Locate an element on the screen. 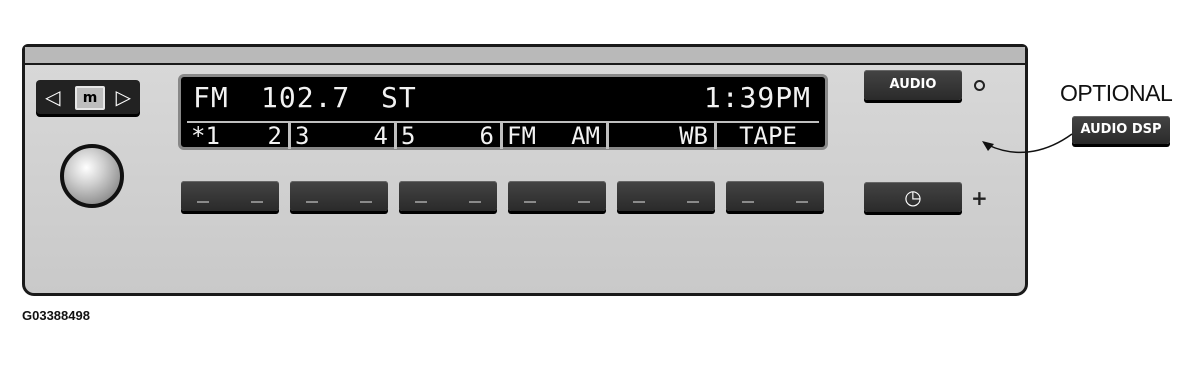  clock-button: ◷ is located at coordinates (913, 197).